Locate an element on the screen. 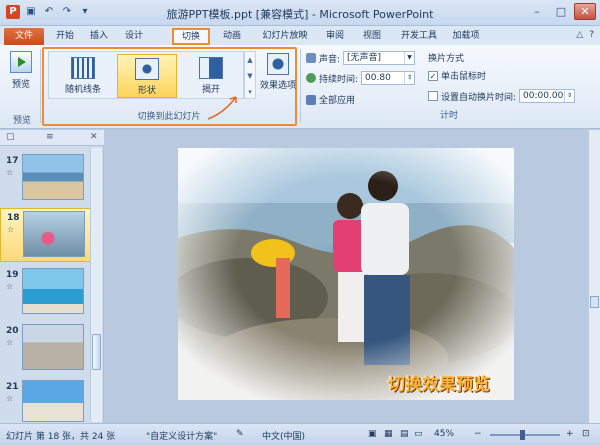 This screenshot has width=600, height=445. tab-slideshow: 幻灯片放映 is located at coordinates (285, 36).